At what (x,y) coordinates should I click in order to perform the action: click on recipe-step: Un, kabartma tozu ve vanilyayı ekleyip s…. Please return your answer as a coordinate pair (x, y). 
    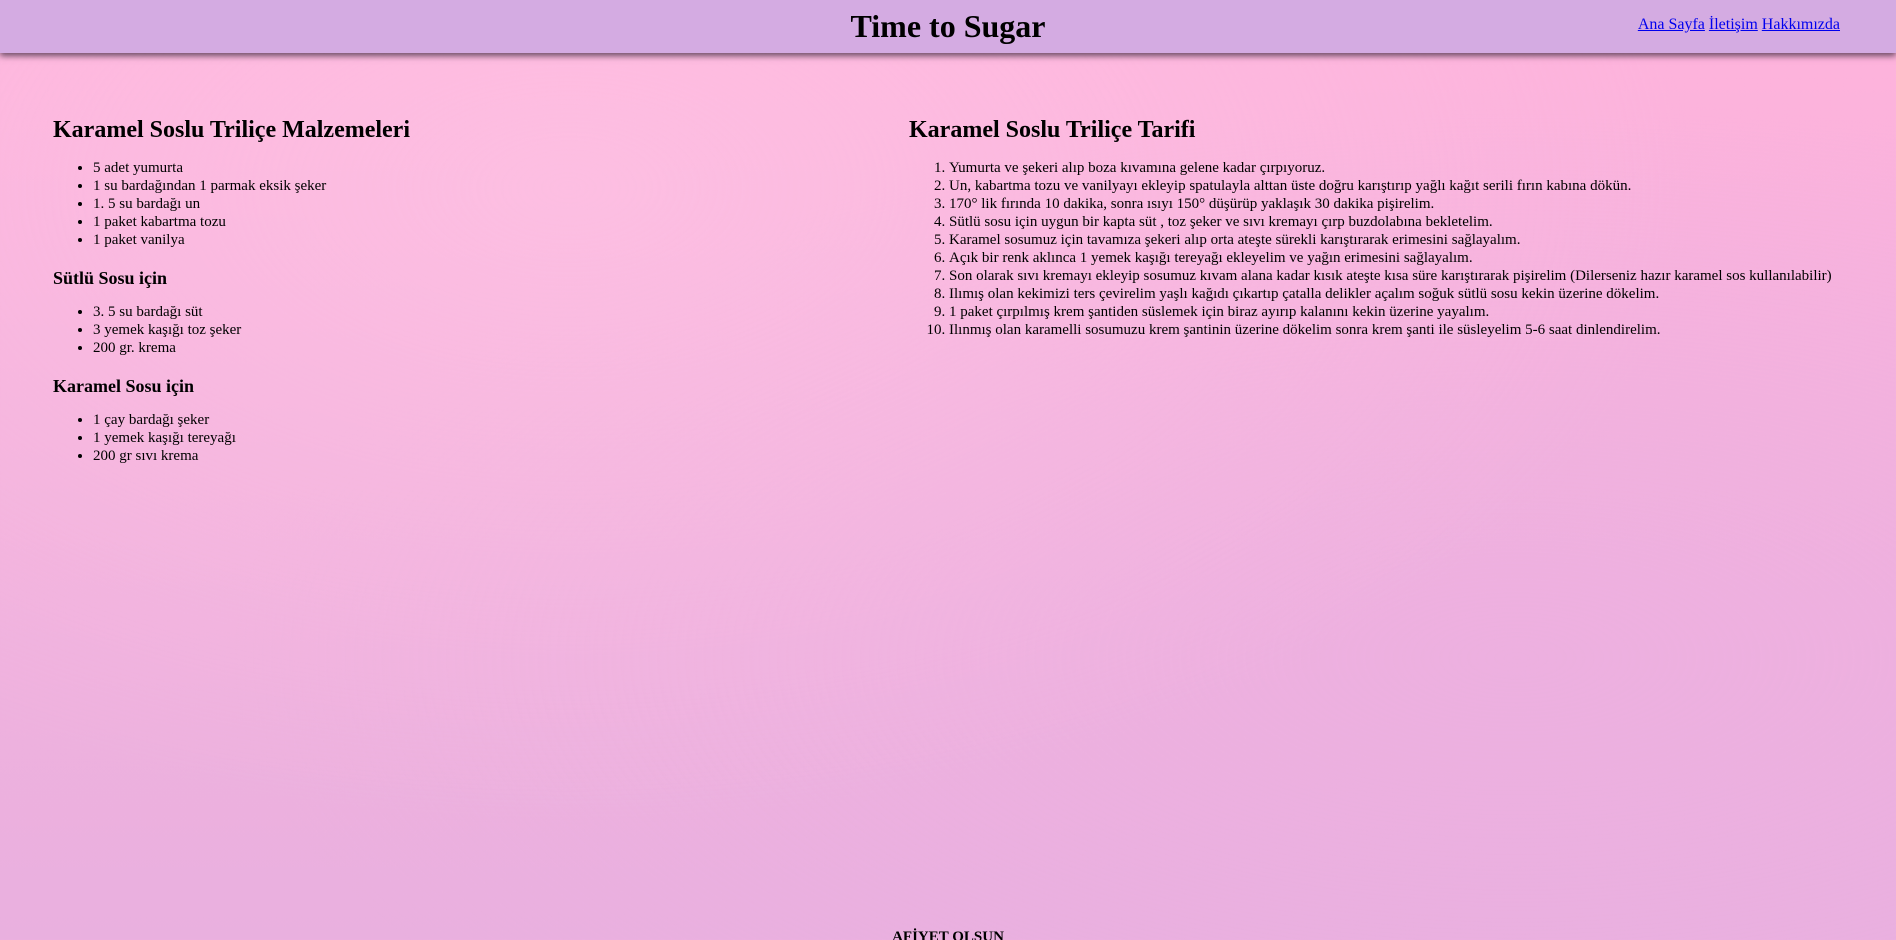
    Looking at the image, I should click on (1419, 186).